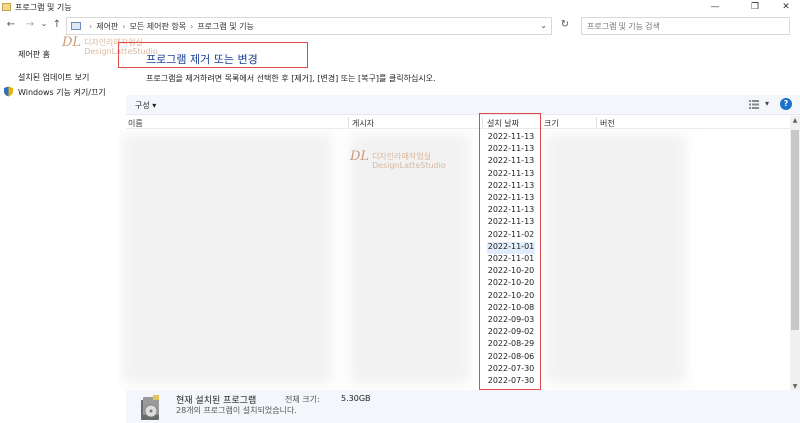  I want to click on blurred-publishers, so click(410, 259).